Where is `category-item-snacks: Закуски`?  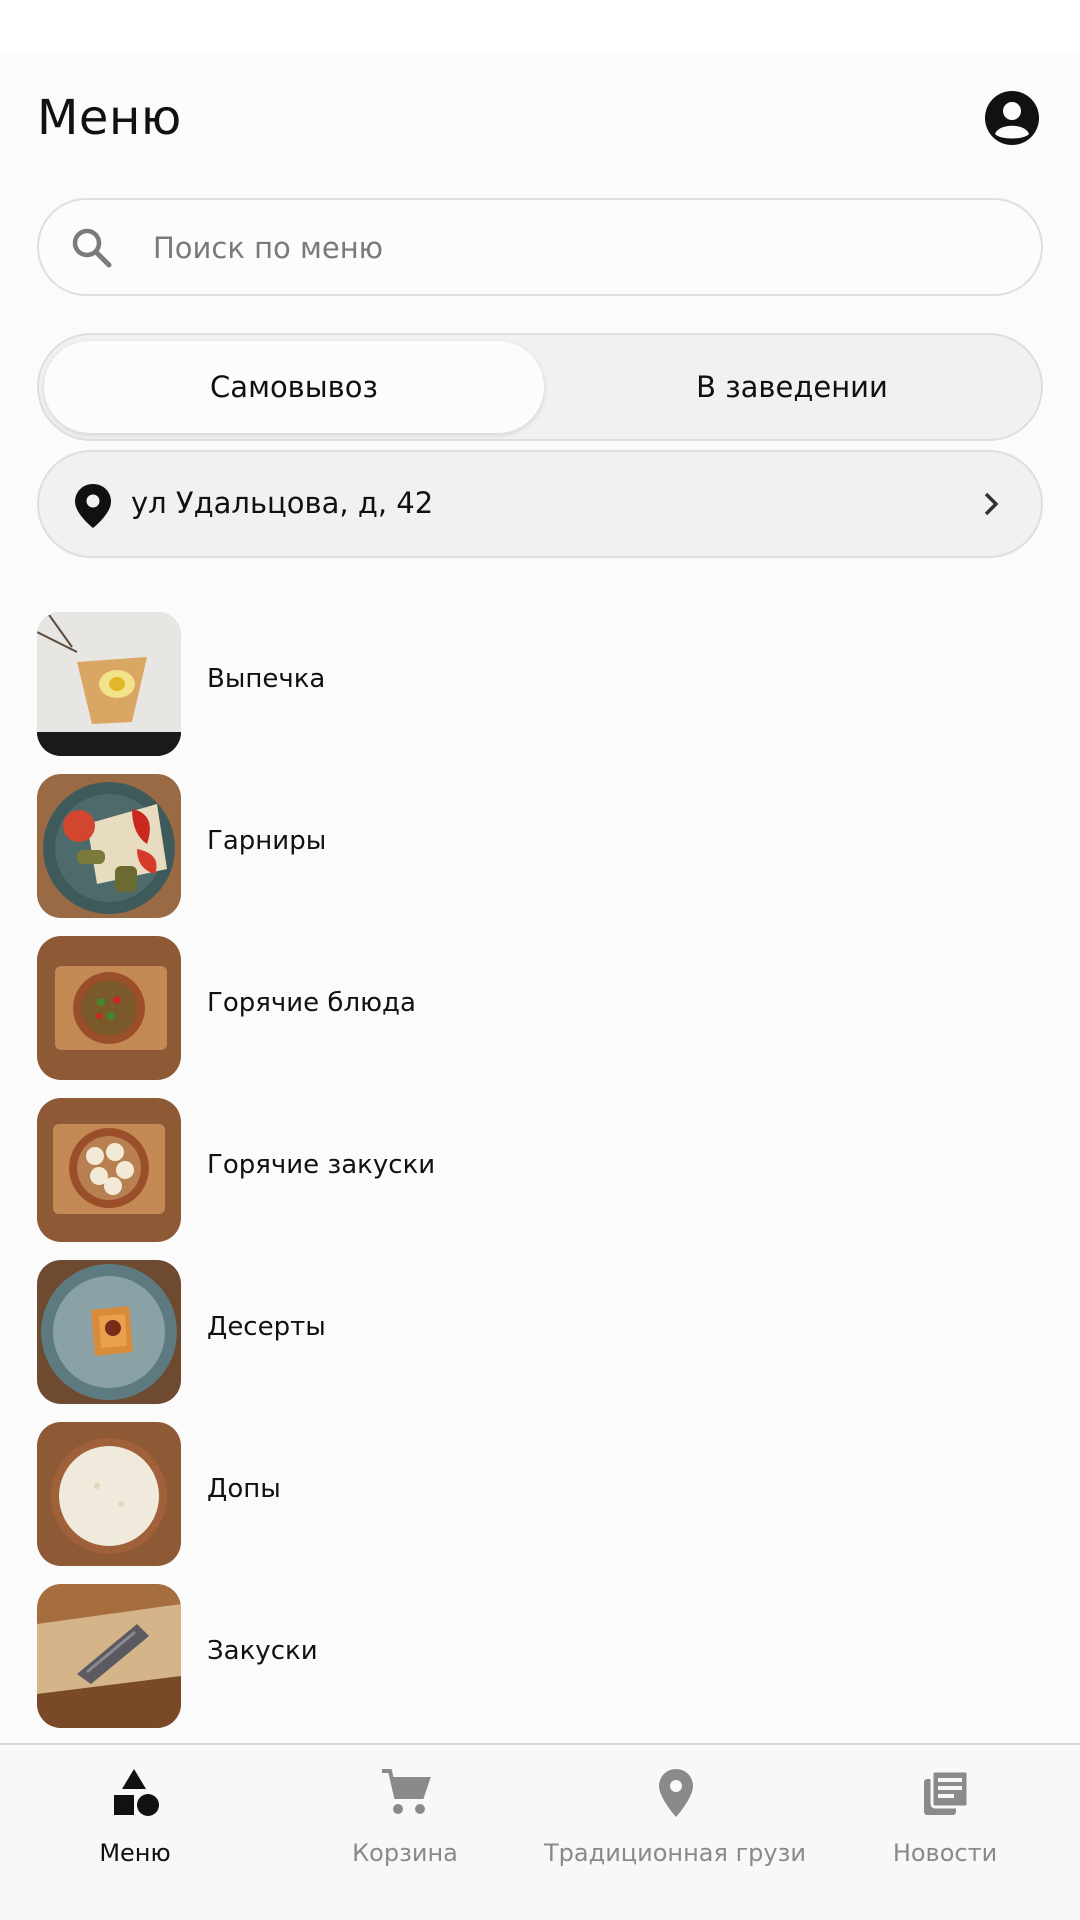 category-item-snacks: Закуски is located at coordinates (540, 1663).